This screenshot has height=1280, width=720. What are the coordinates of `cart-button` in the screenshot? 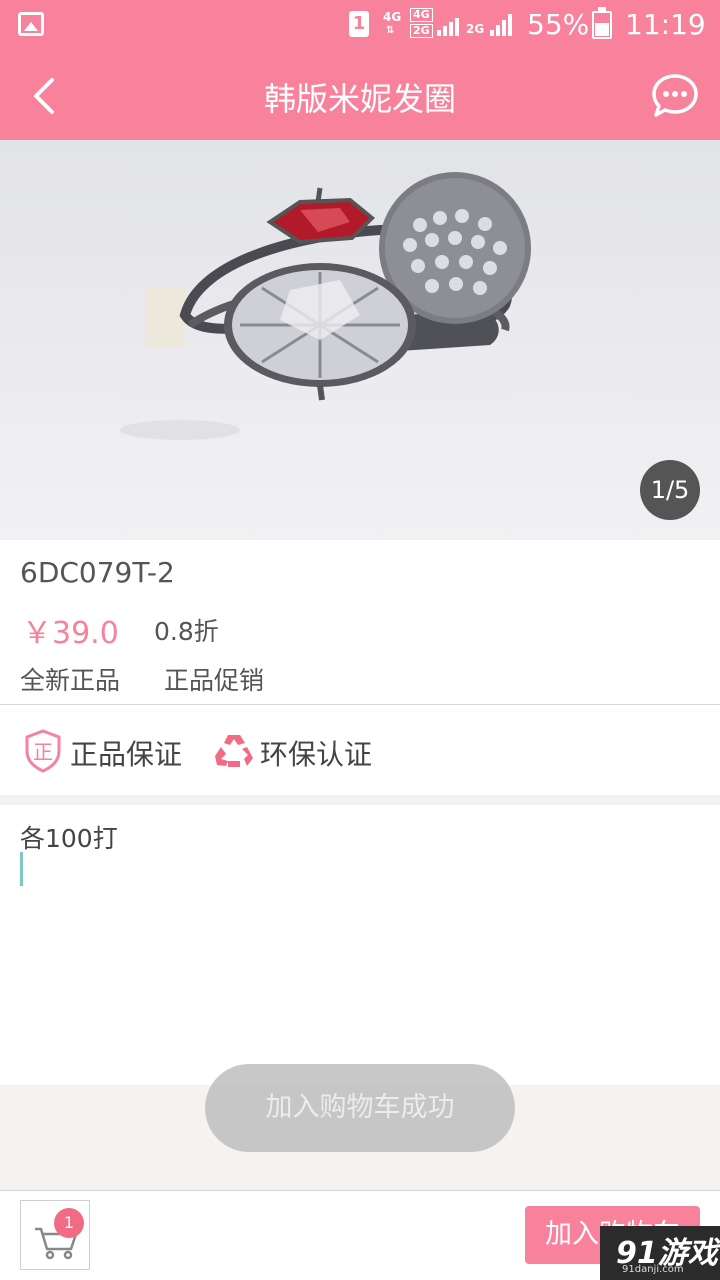 It's located at (55, 1235).